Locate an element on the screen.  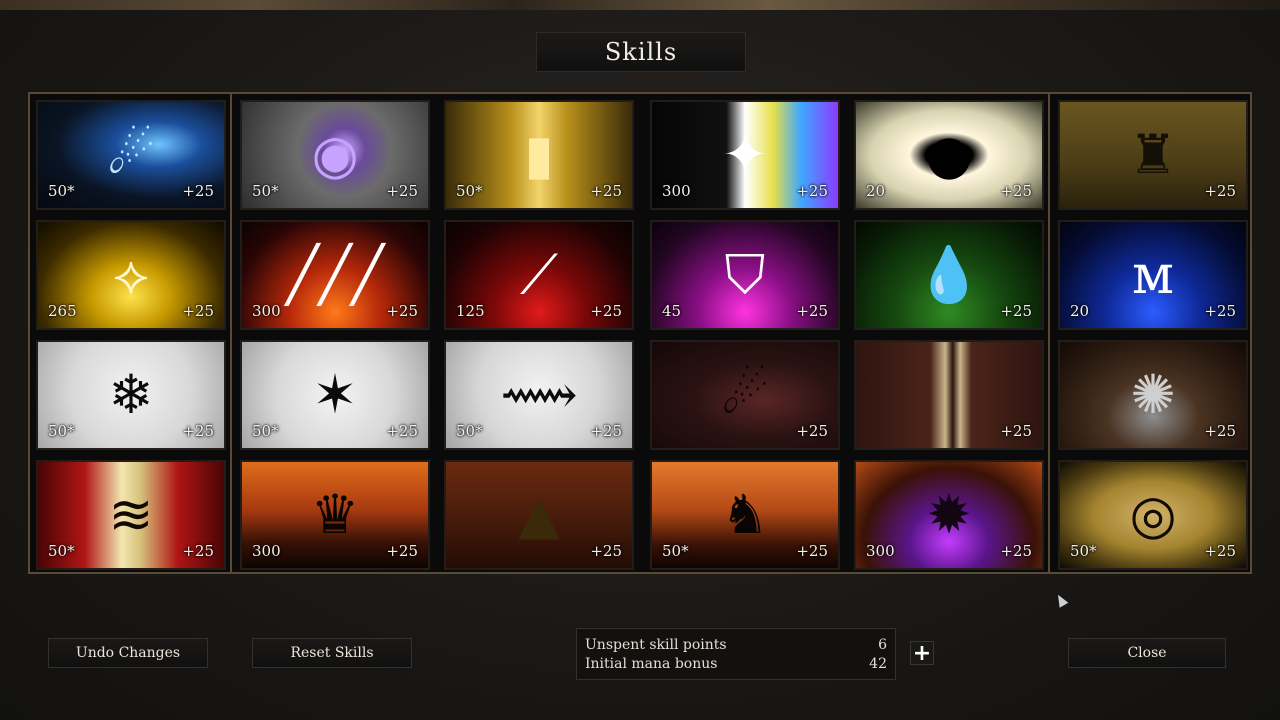
skill-tile: 💧 +25 is located at coordinates (949, 275).